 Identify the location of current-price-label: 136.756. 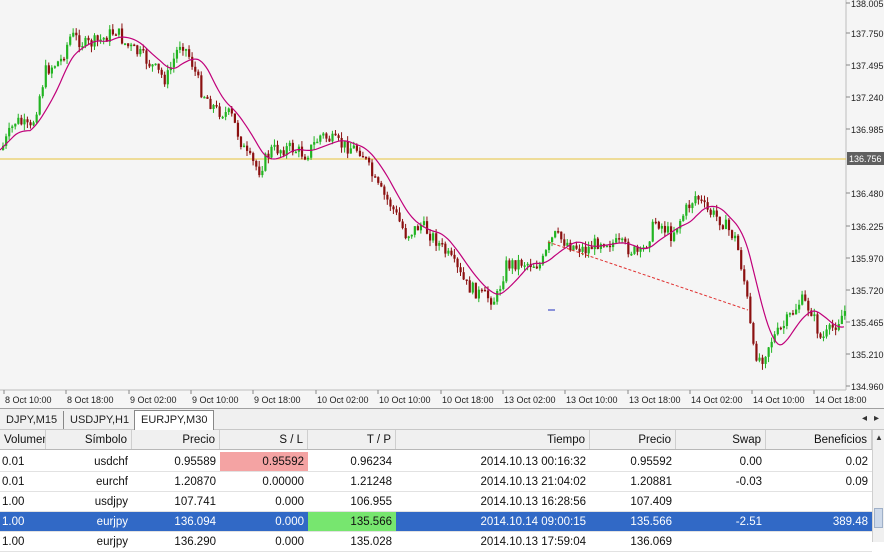
(865, 159).